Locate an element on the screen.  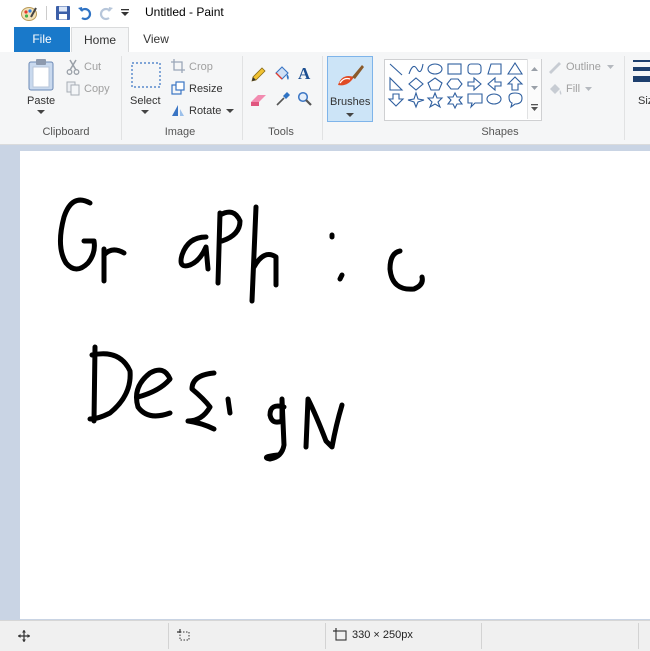
brushes-button: Brushes is located at coordinates (350, 89).